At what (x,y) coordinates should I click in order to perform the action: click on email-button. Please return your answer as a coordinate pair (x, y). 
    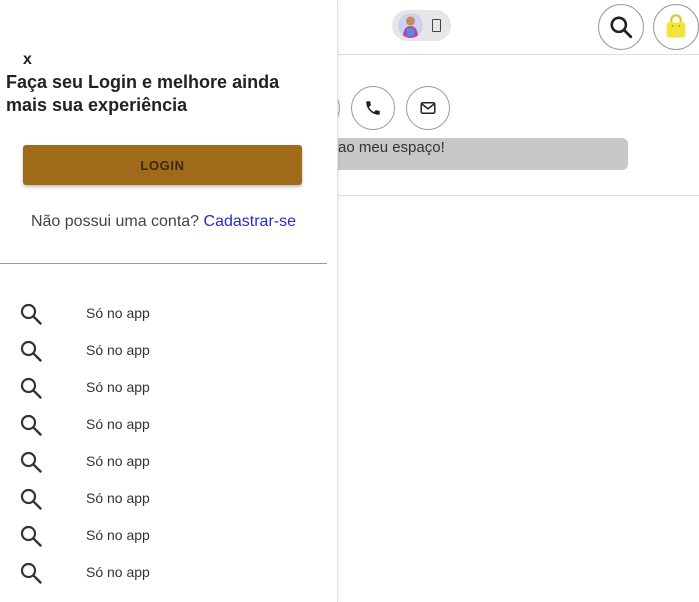
    Looking at the image, I should click on (428, 108).